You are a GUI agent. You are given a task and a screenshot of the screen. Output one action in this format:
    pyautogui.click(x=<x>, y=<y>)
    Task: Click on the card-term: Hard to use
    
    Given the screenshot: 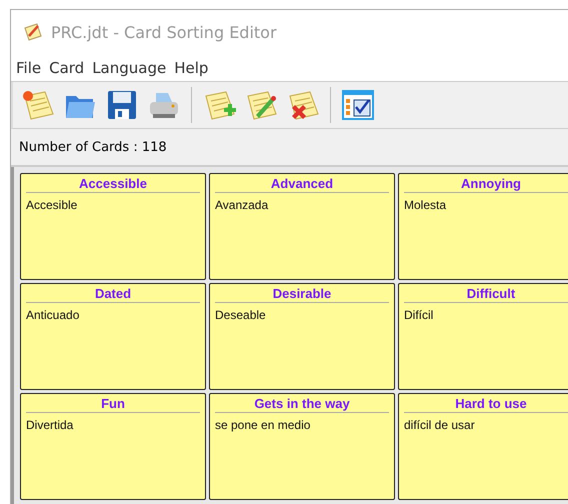 What is the action you would take?
    pyautogui.click(x=486, y=404)
    